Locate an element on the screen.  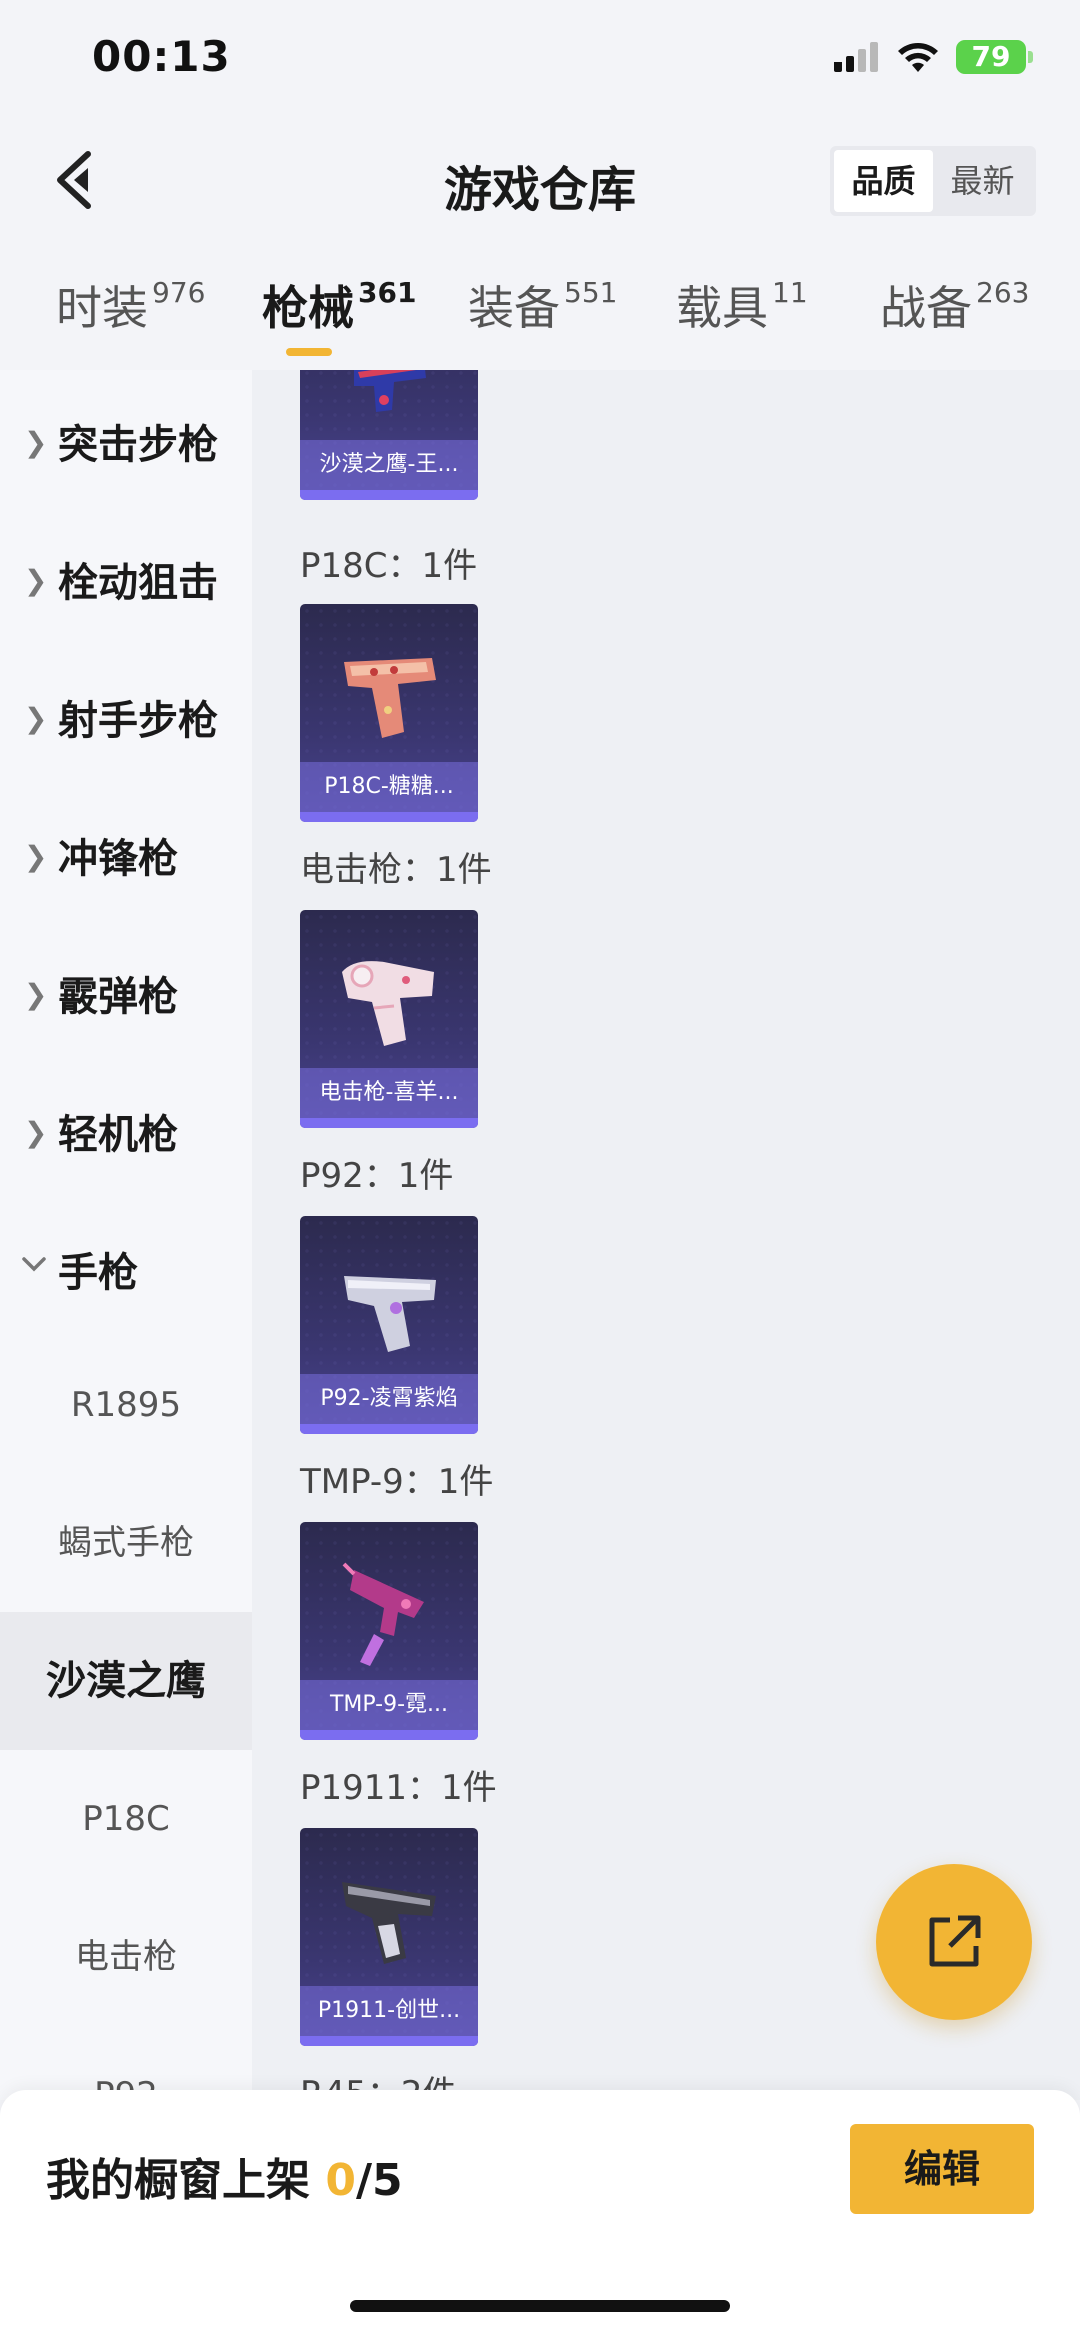
item-name: P92-凌霄紫焰 is located at coordinates (389, 1399).